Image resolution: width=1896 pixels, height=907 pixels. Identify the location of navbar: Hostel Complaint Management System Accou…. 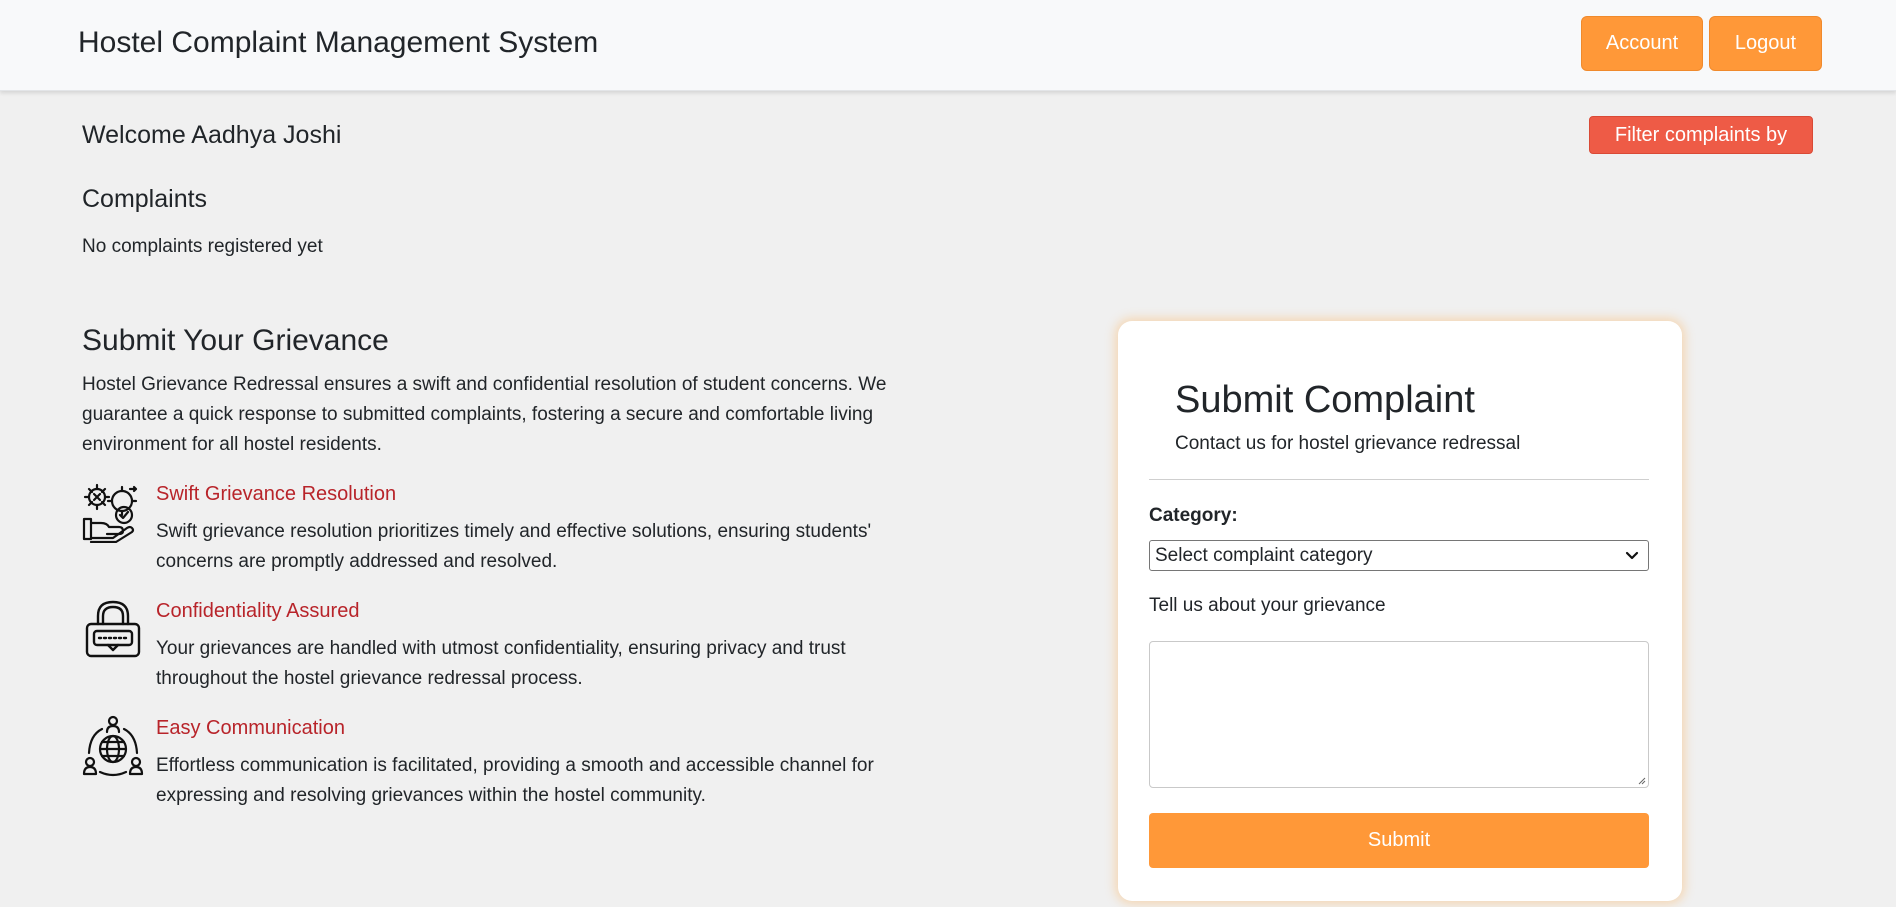
(948, 45).